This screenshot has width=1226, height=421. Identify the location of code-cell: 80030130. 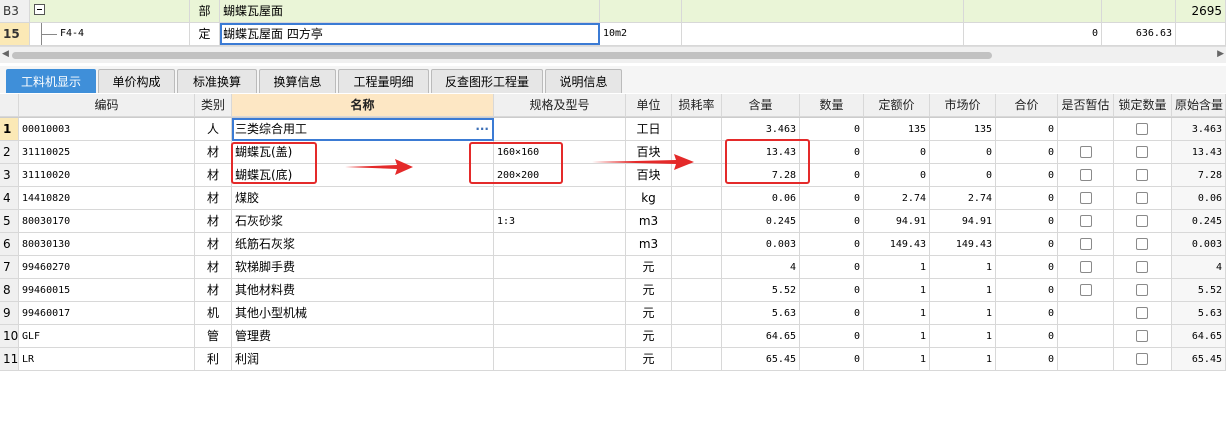
(107, 244).